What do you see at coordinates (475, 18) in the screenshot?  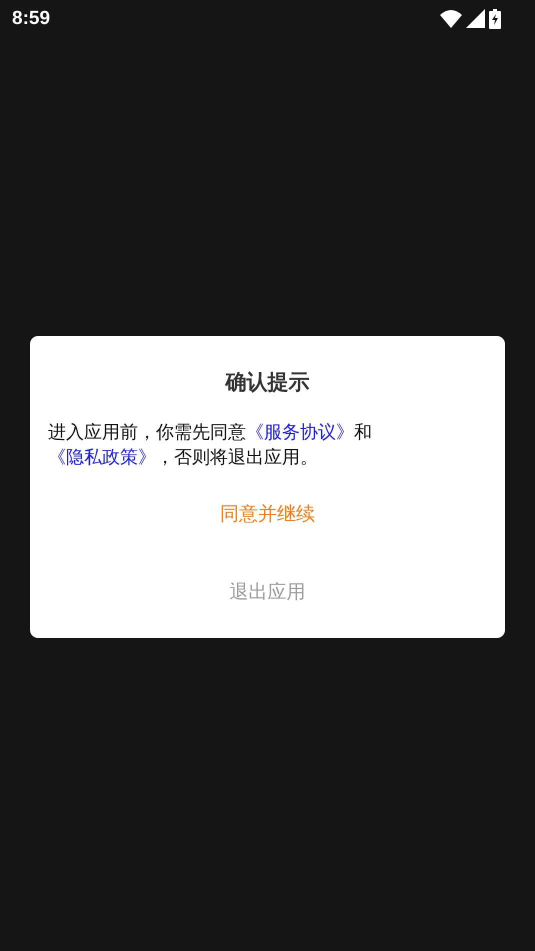 I see `signal-icon` at bounding box center [475, 18].